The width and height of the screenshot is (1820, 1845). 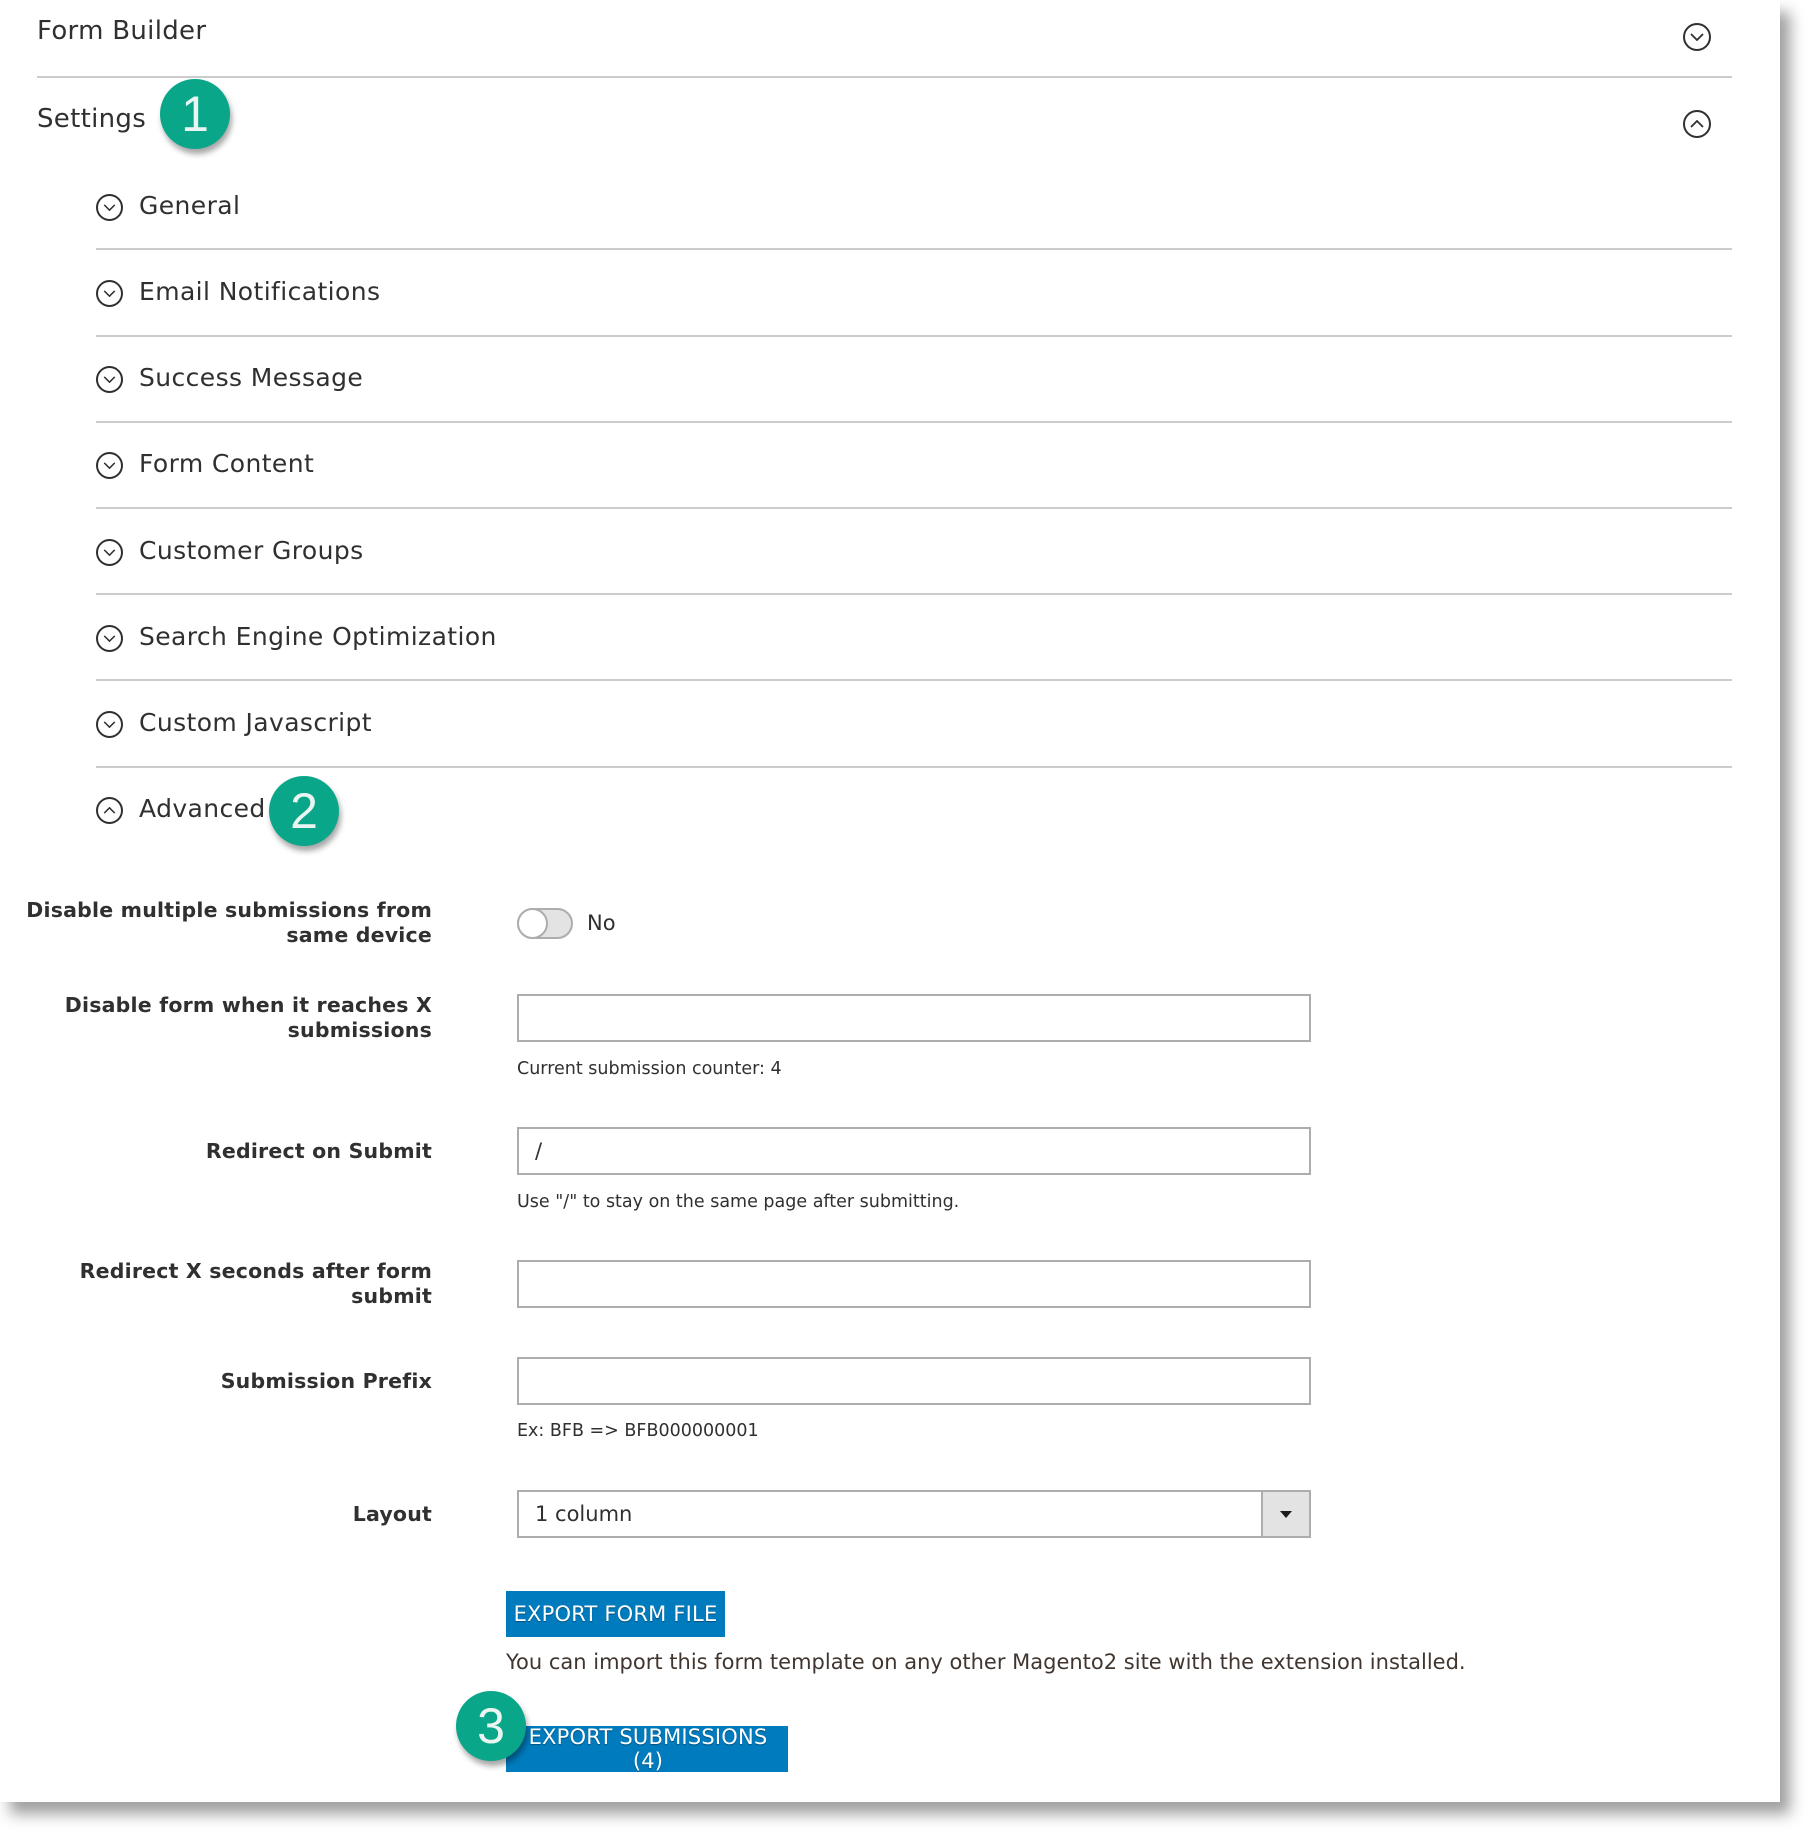 What do you see at coordinates (884, 77) in the screenshot?
I see `section-divider` at bounding box center [884, 77].